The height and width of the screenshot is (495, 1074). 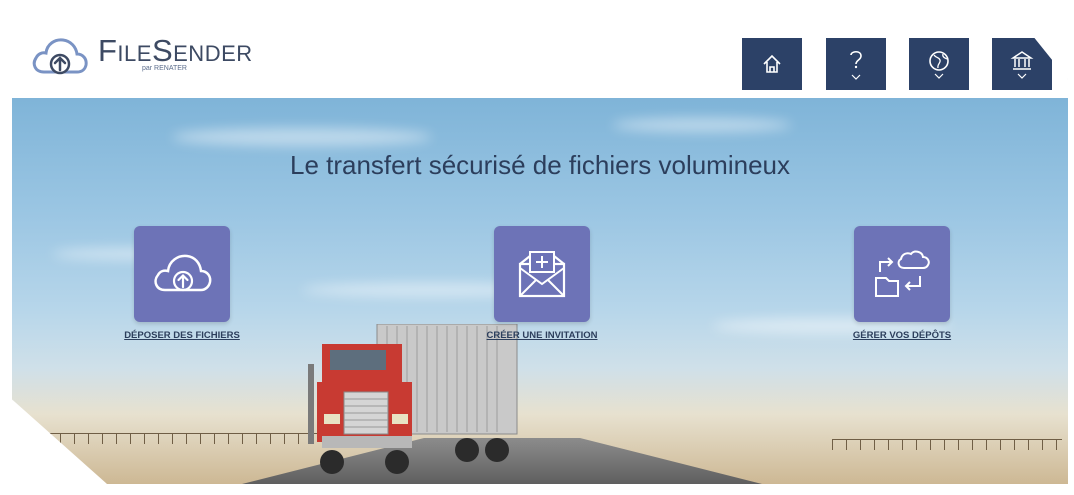 I want to click on help-button, so click(x=856, y=64).